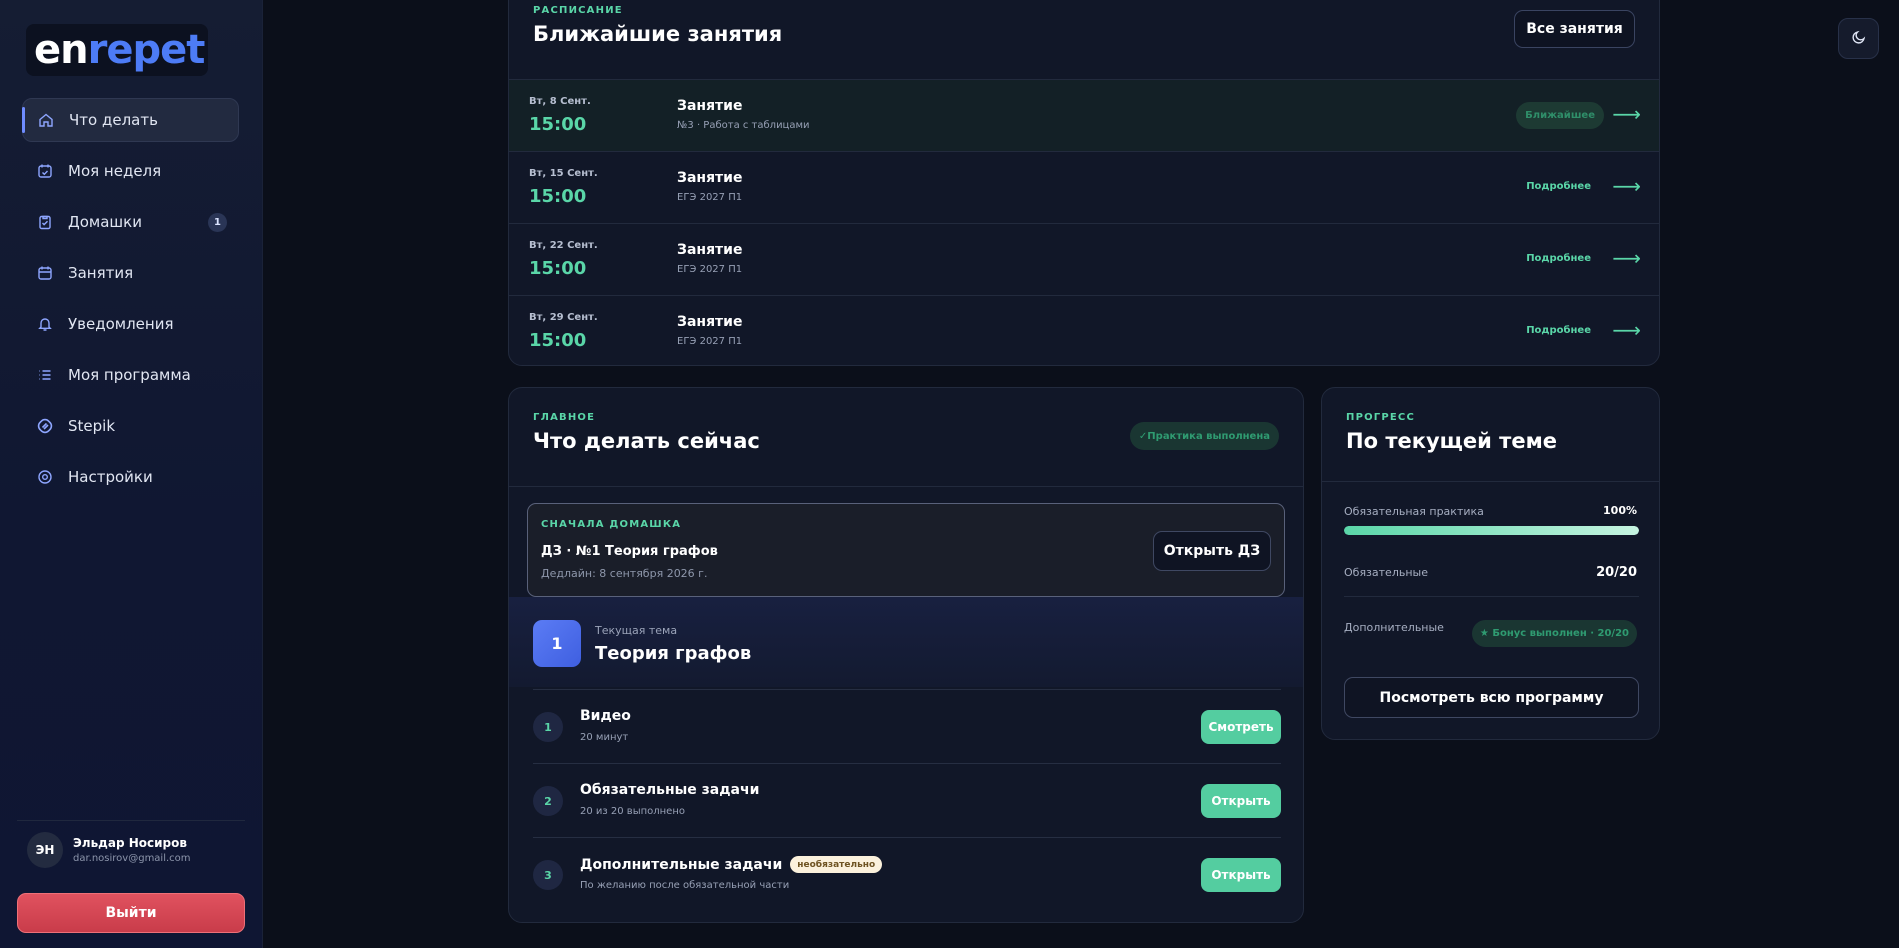 The image size is (1899, 948). Describe the element at coordinates (131, 913) in the screenshot. I see `logout-button: Выйти` at that location.